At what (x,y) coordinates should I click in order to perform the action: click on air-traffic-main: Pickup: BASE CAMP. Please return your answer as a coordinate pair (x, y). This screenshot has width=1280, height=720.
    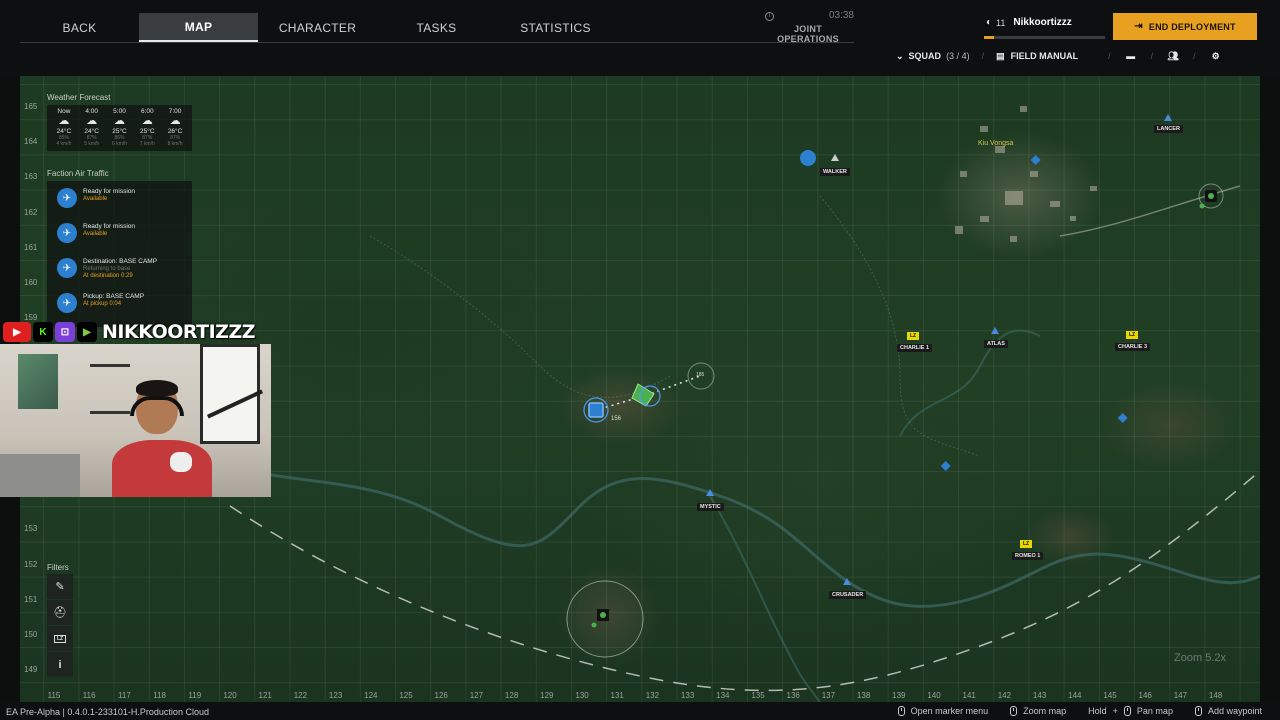
    Looking at the image, I should click on (114, 296).